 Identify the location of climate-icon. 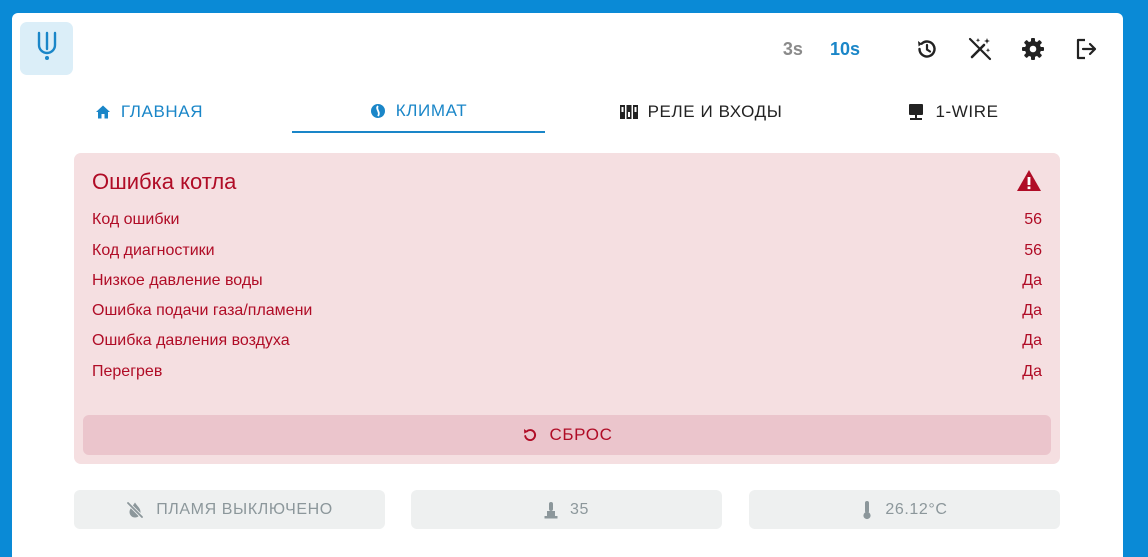
(378, 111).